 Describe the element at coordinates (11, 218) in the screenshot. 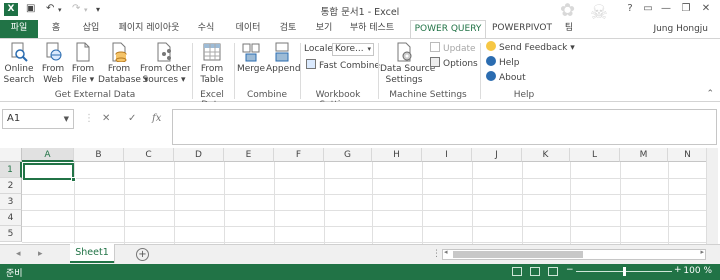

I see `row-header-4: 4` at that location.